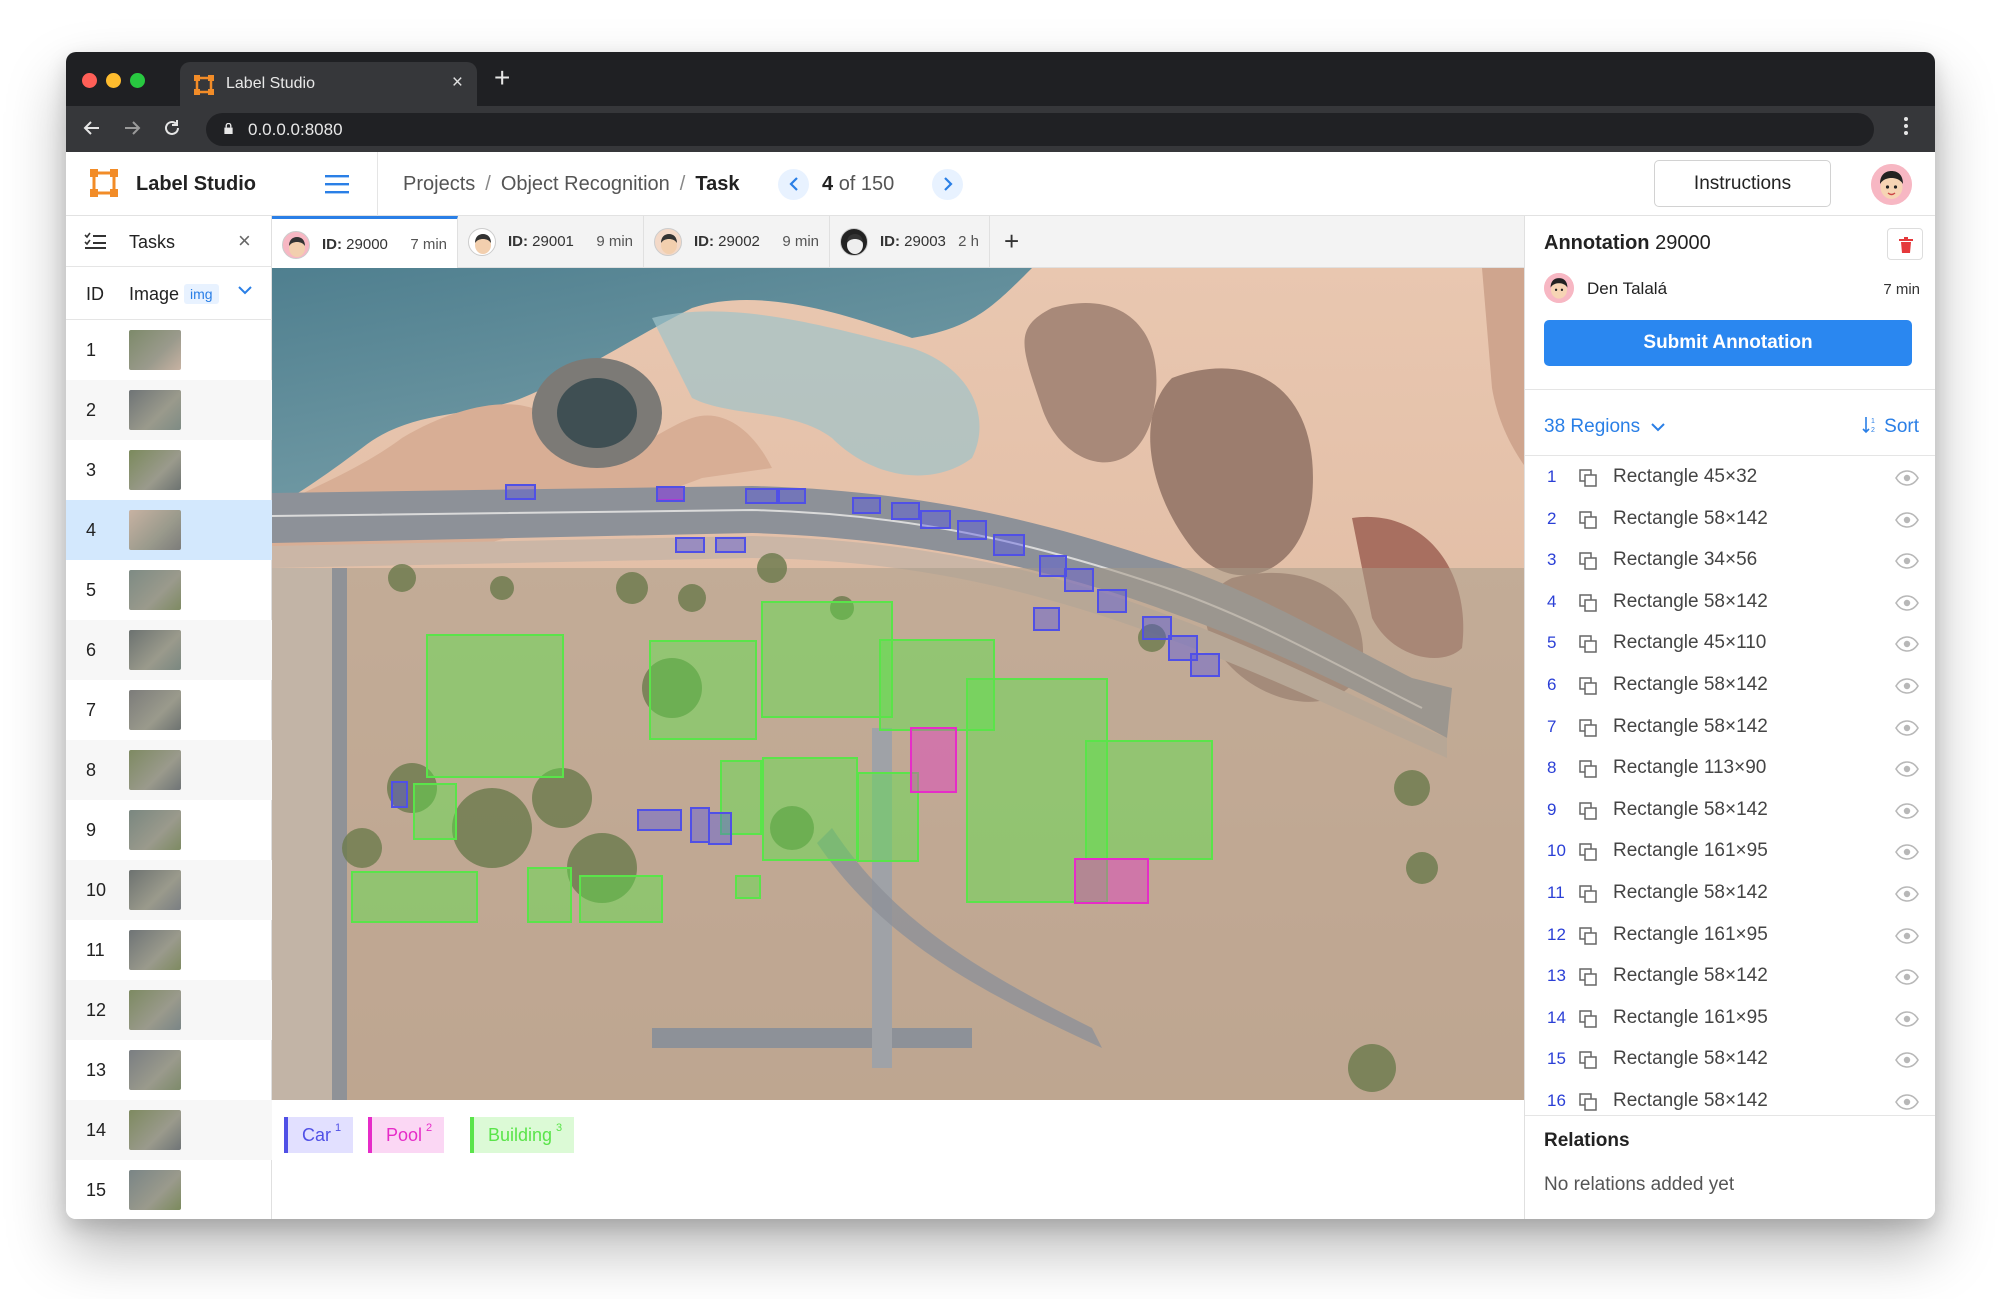 Image resolution: width=2000 pixels, height=1299 pixels. What do you see at coordinates (947, 184) in the screenshot?
I see `next-task-button` at bounding box center [947, 184].